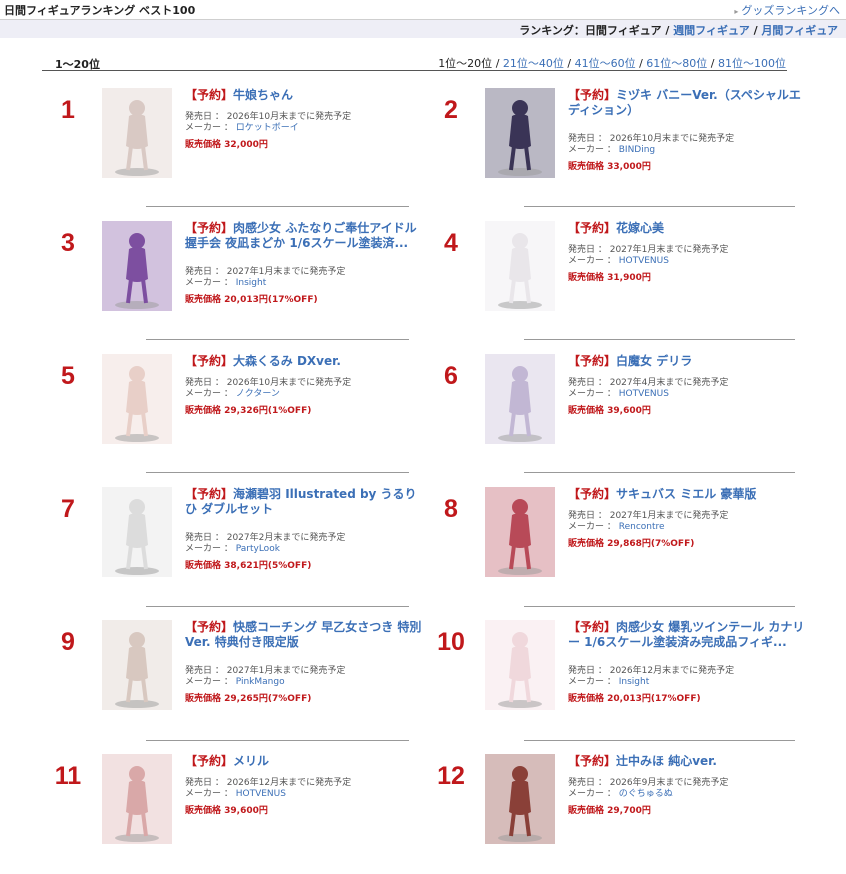  Describe the element at coordinates (533, 63) in the screenshot. I see `pagination-link: 21位〜40位` at that location.